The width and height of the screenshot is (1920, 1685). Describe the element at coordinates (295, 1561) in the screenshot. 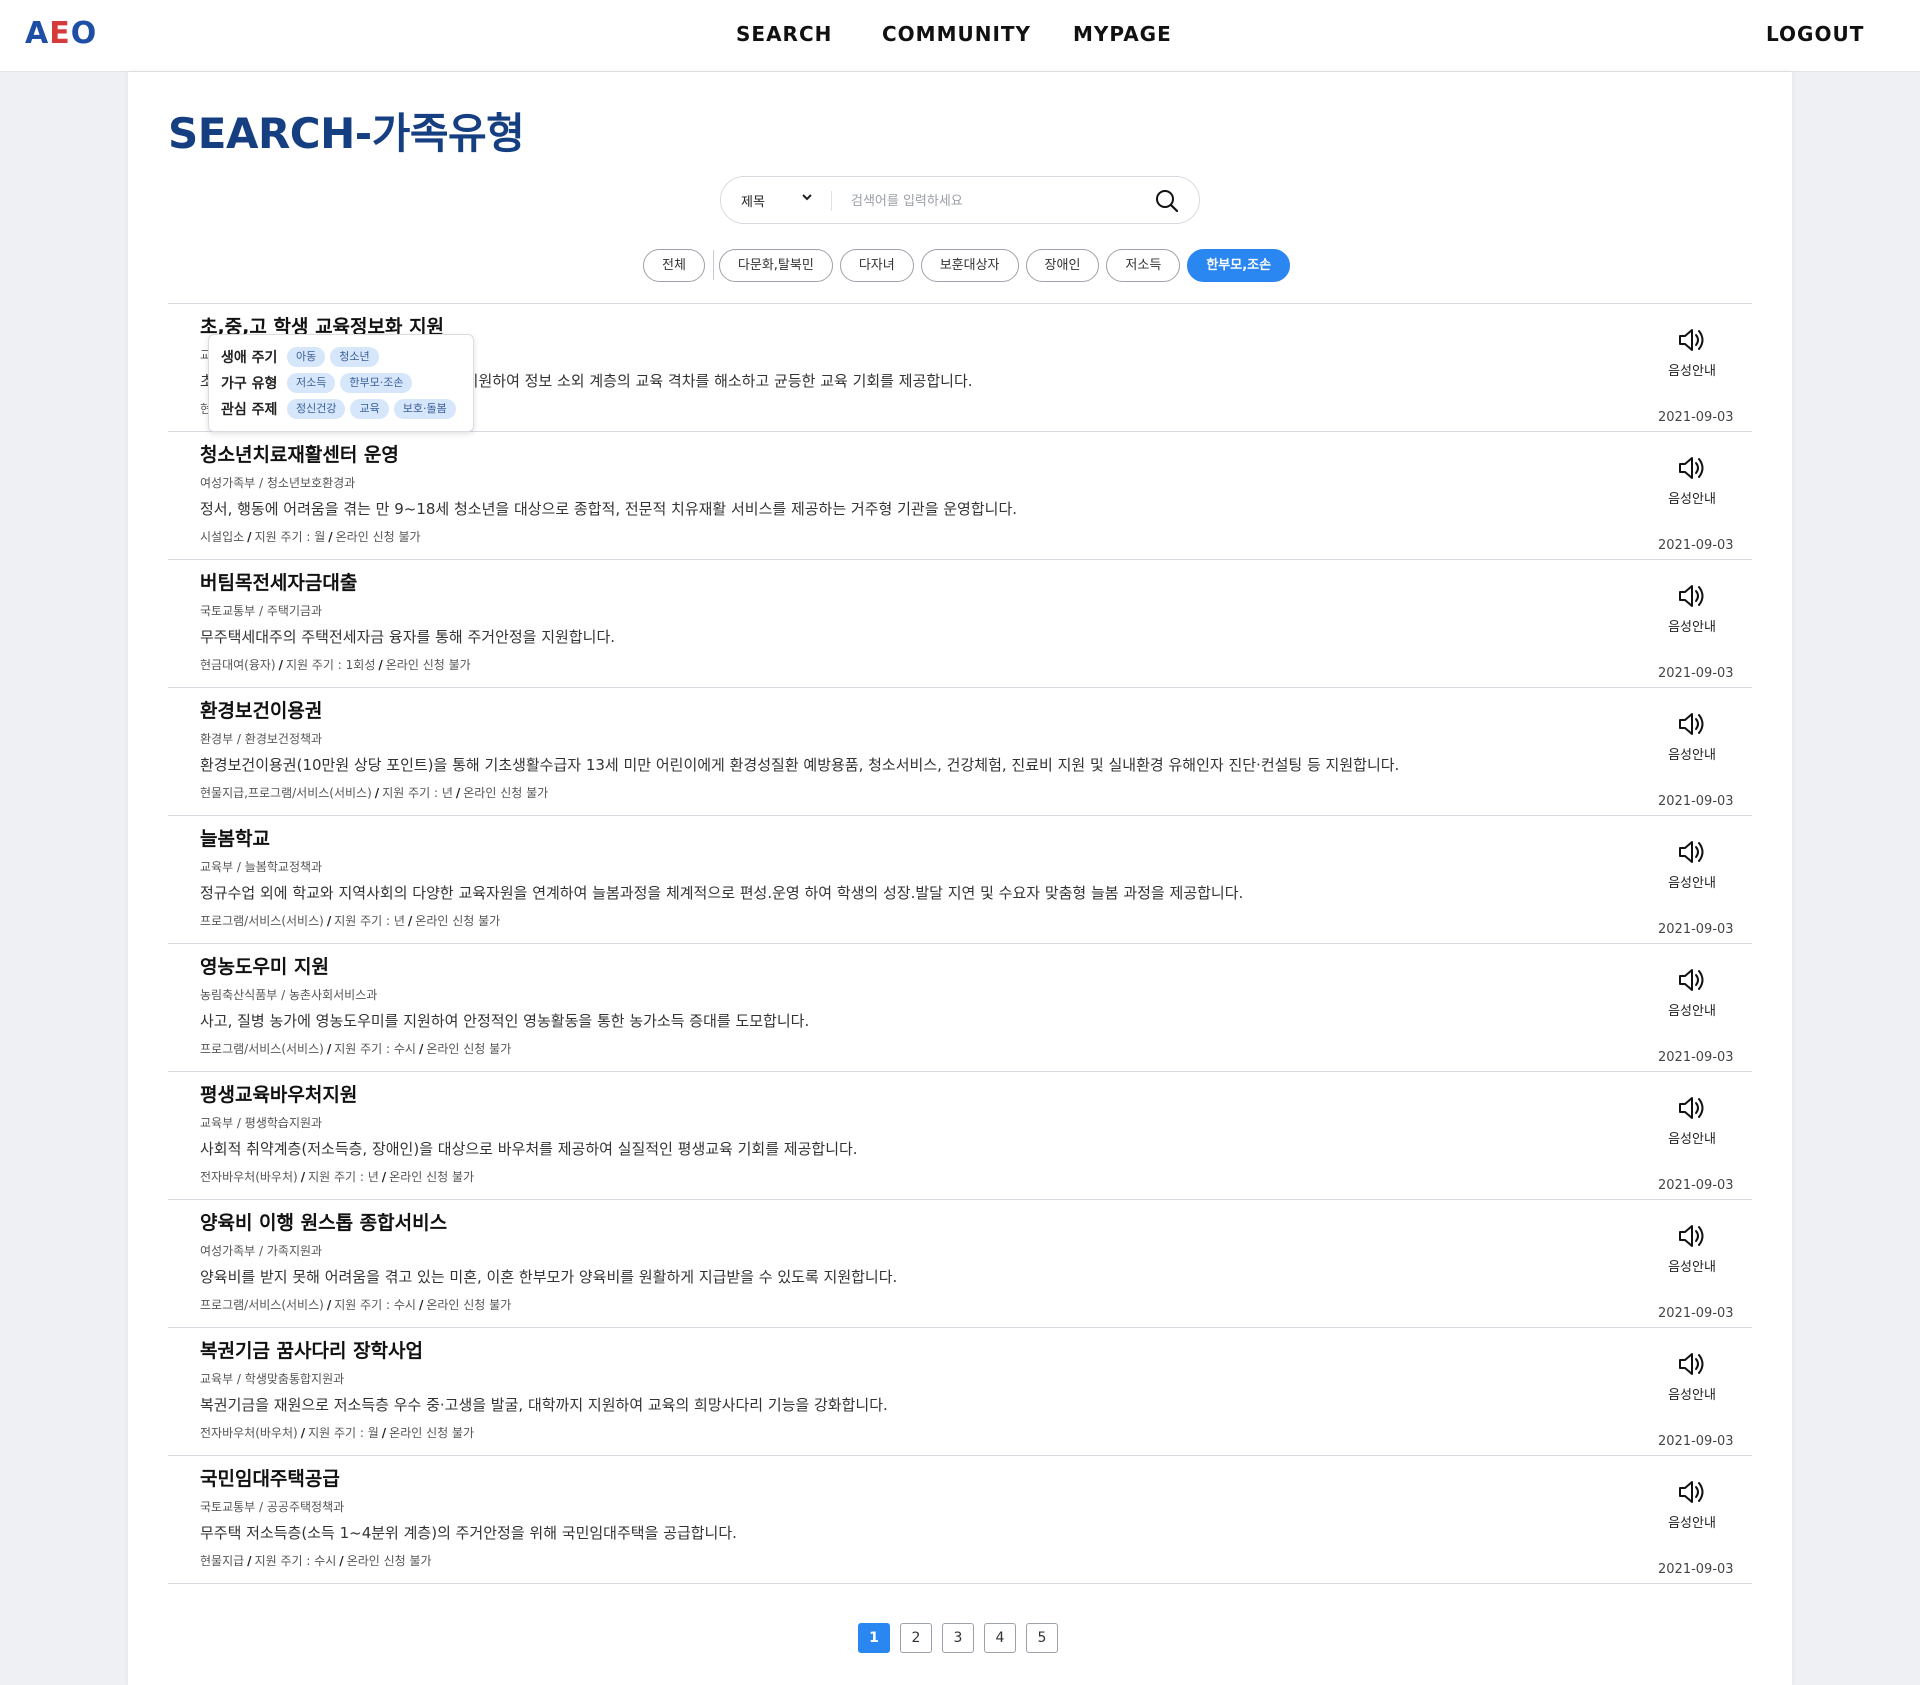

I see `meta-value: 지원 주기 : 수시` at that location.